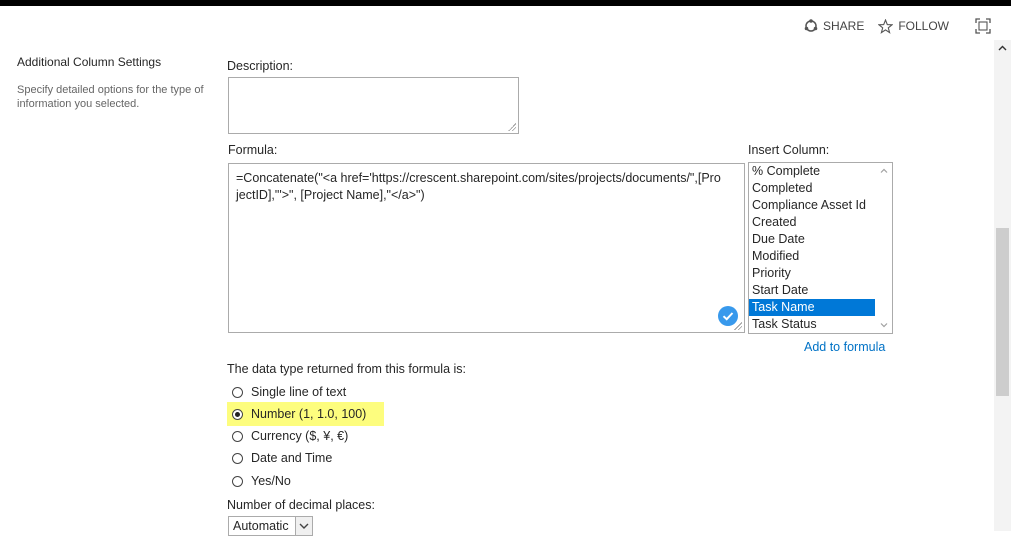 The width and height of the screenshot is (1011, 540). I want to click on star-icon, so click(886, 26).